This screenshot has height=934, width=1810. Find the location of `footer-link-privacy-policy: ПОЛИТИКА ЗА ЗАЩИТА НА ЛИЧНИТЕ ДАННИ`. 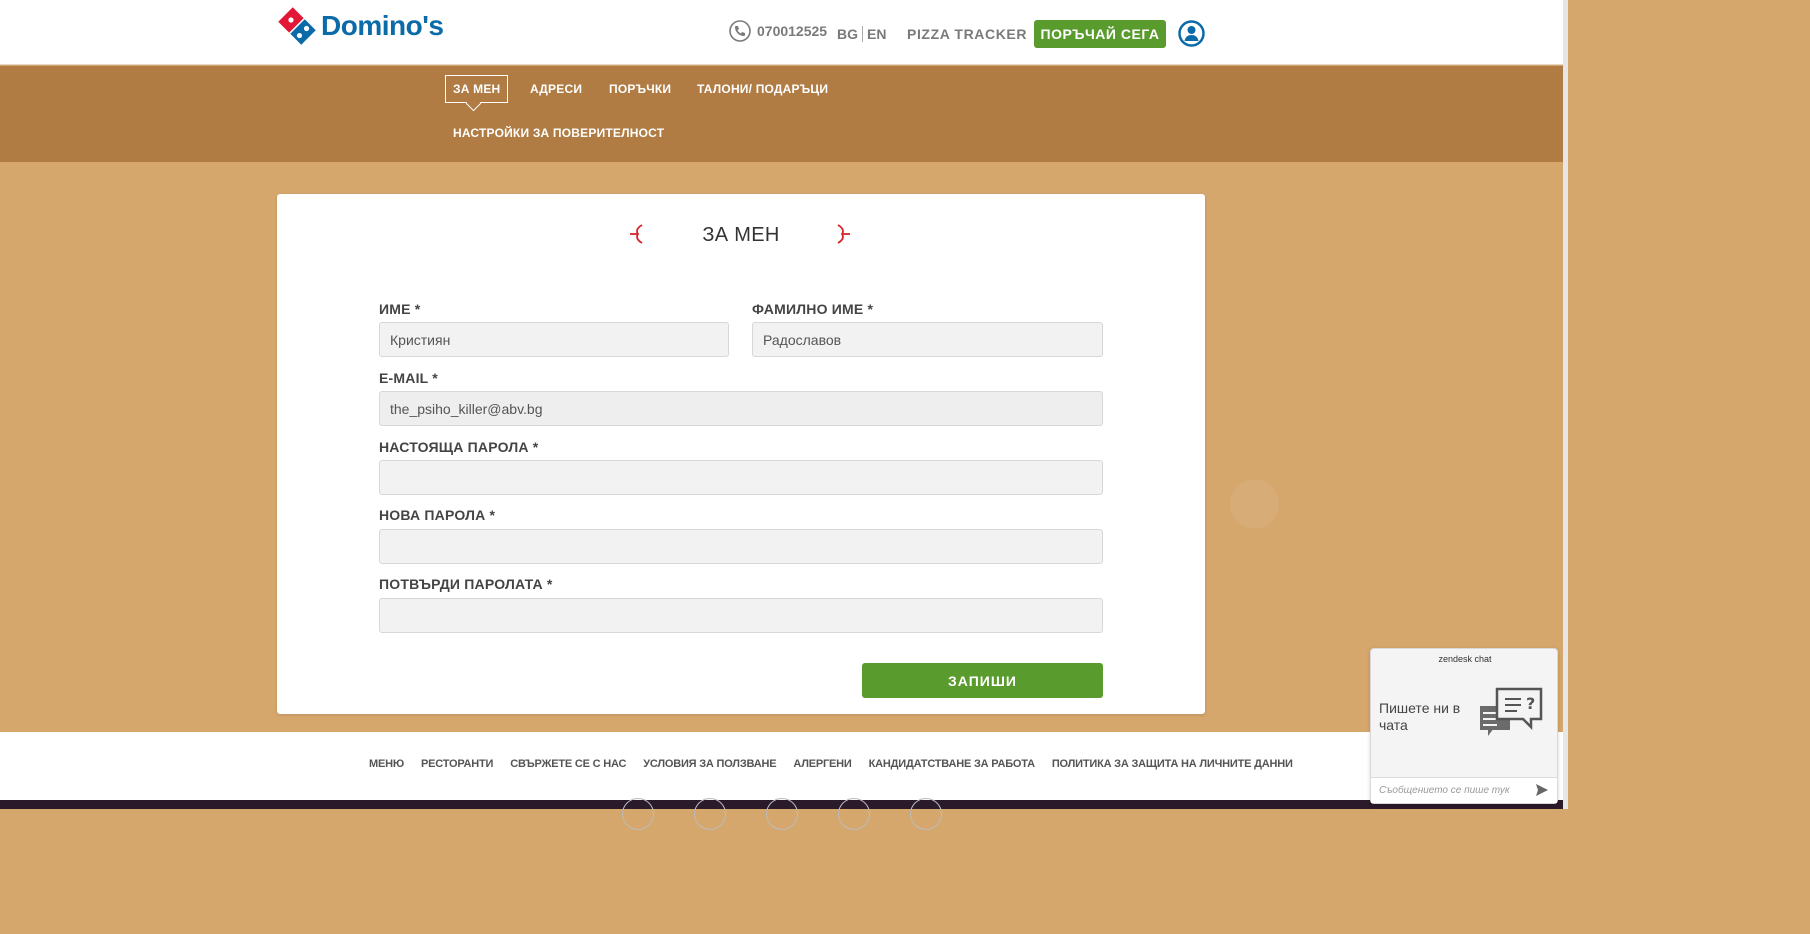

footer-link-privacy-policy: ПОЛИТИКА ЗА ЗАЩИТА НА ЛИЧНИТЕ ДАННИ is located at coordinates (1172, 764).